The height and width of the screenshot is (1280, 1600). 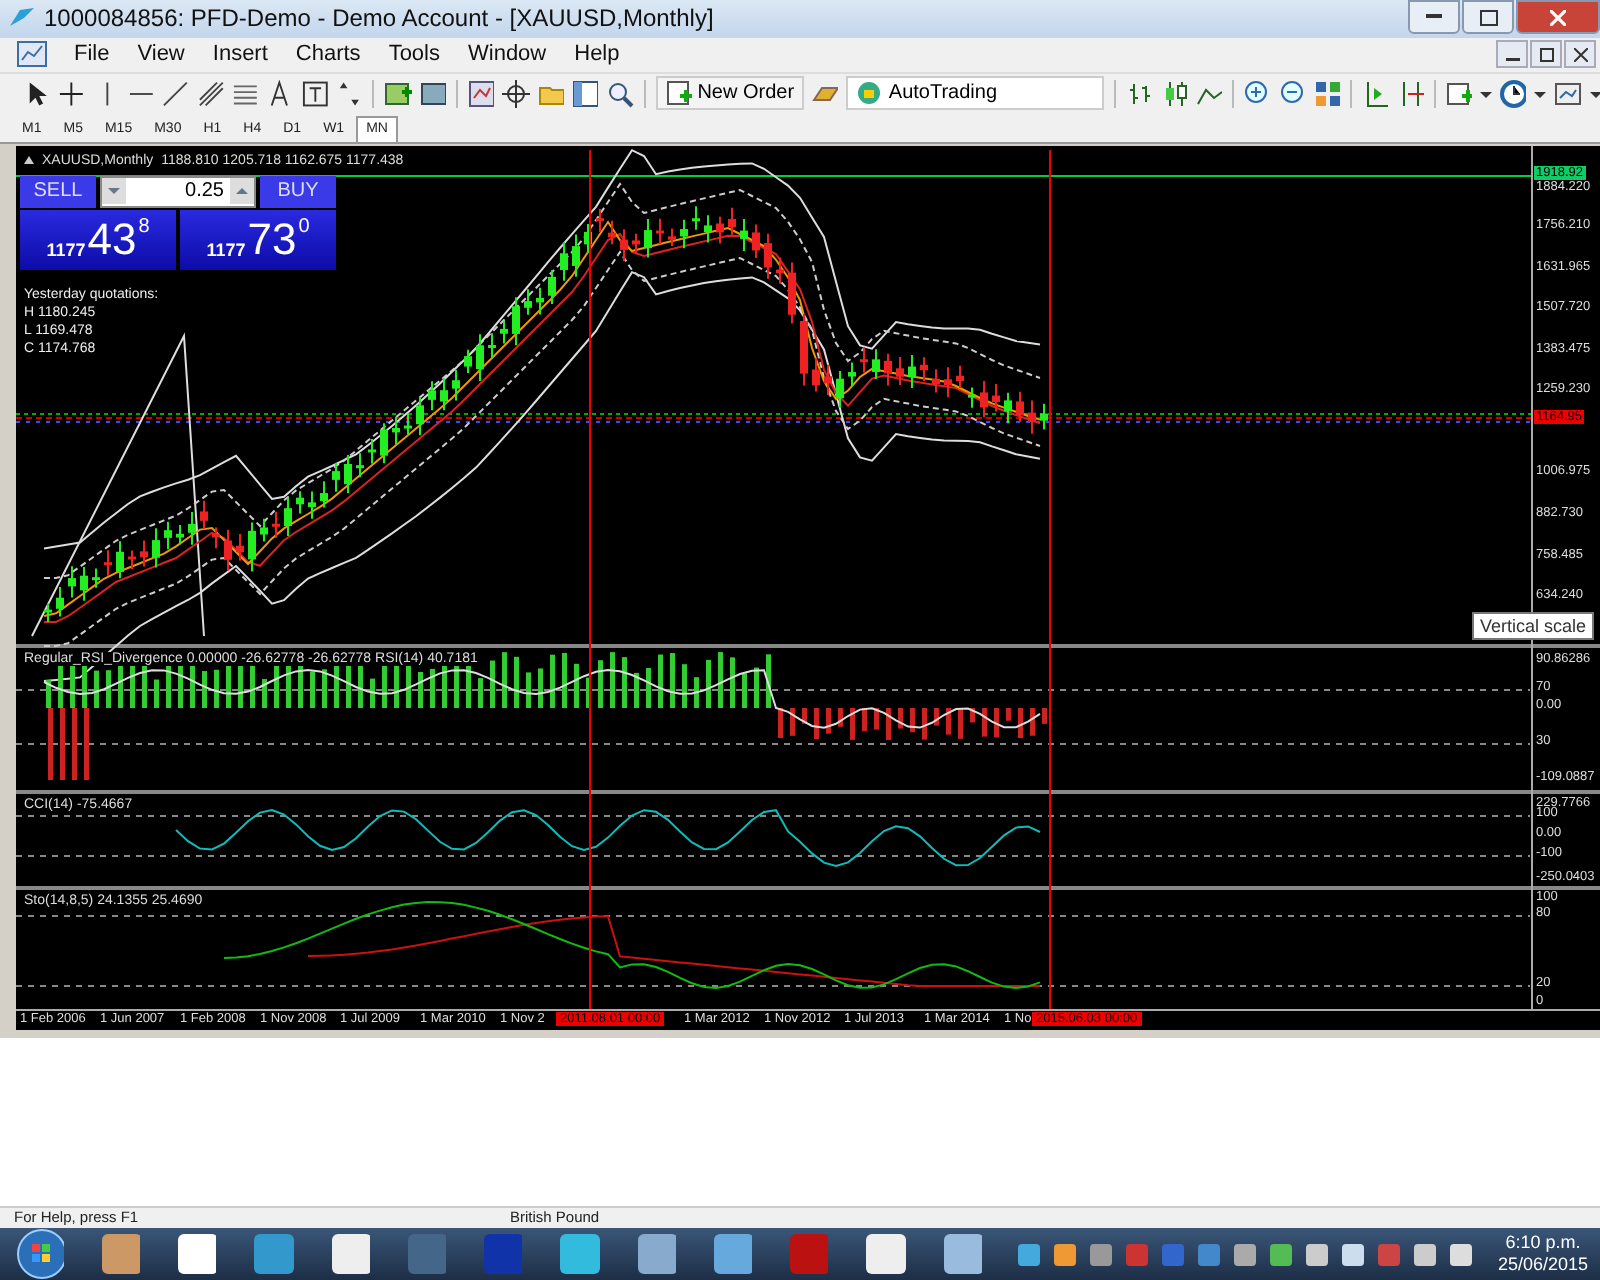 What do you see at coordinates (379, 18) in the screenshot?
I see `window-title: 1000084856: PFD-Demo - Demo Account - [XAUUSD,Monthly]` at bounding box center [379, 18].